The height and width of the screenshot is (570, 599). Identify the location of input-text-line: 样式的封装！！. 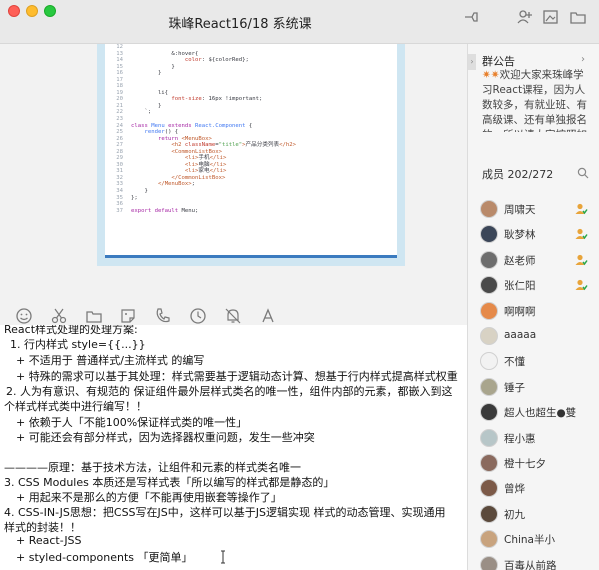
(42, 527).